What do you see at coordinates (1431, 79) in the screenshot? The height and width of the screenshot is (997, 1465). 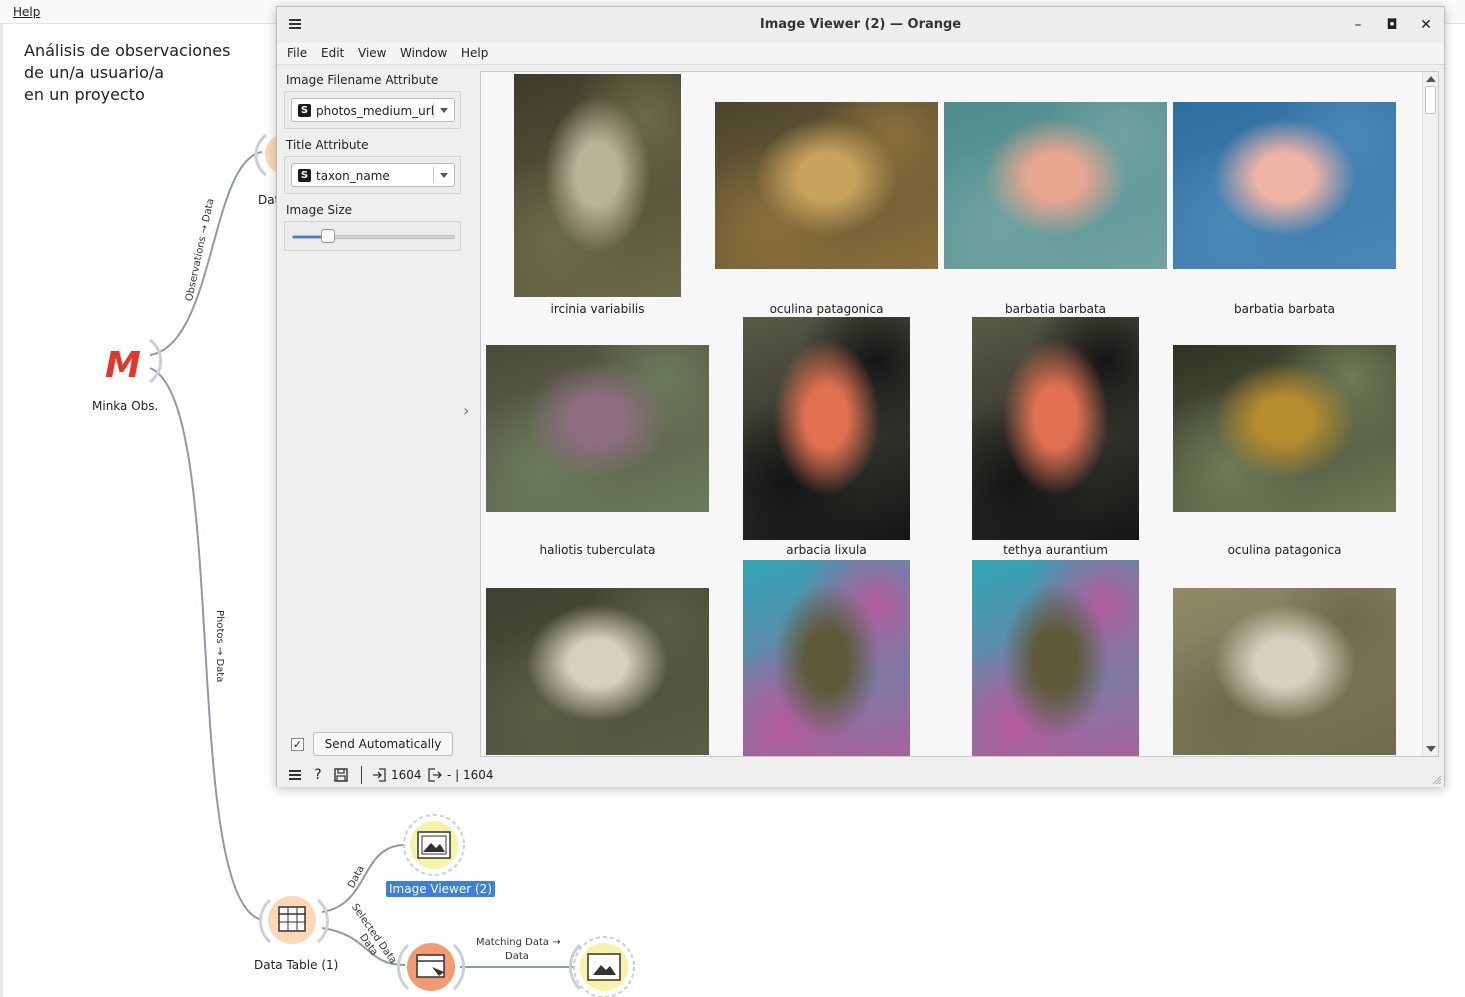 I see `scroll-up-icon` at bounding box center [1431, 79].